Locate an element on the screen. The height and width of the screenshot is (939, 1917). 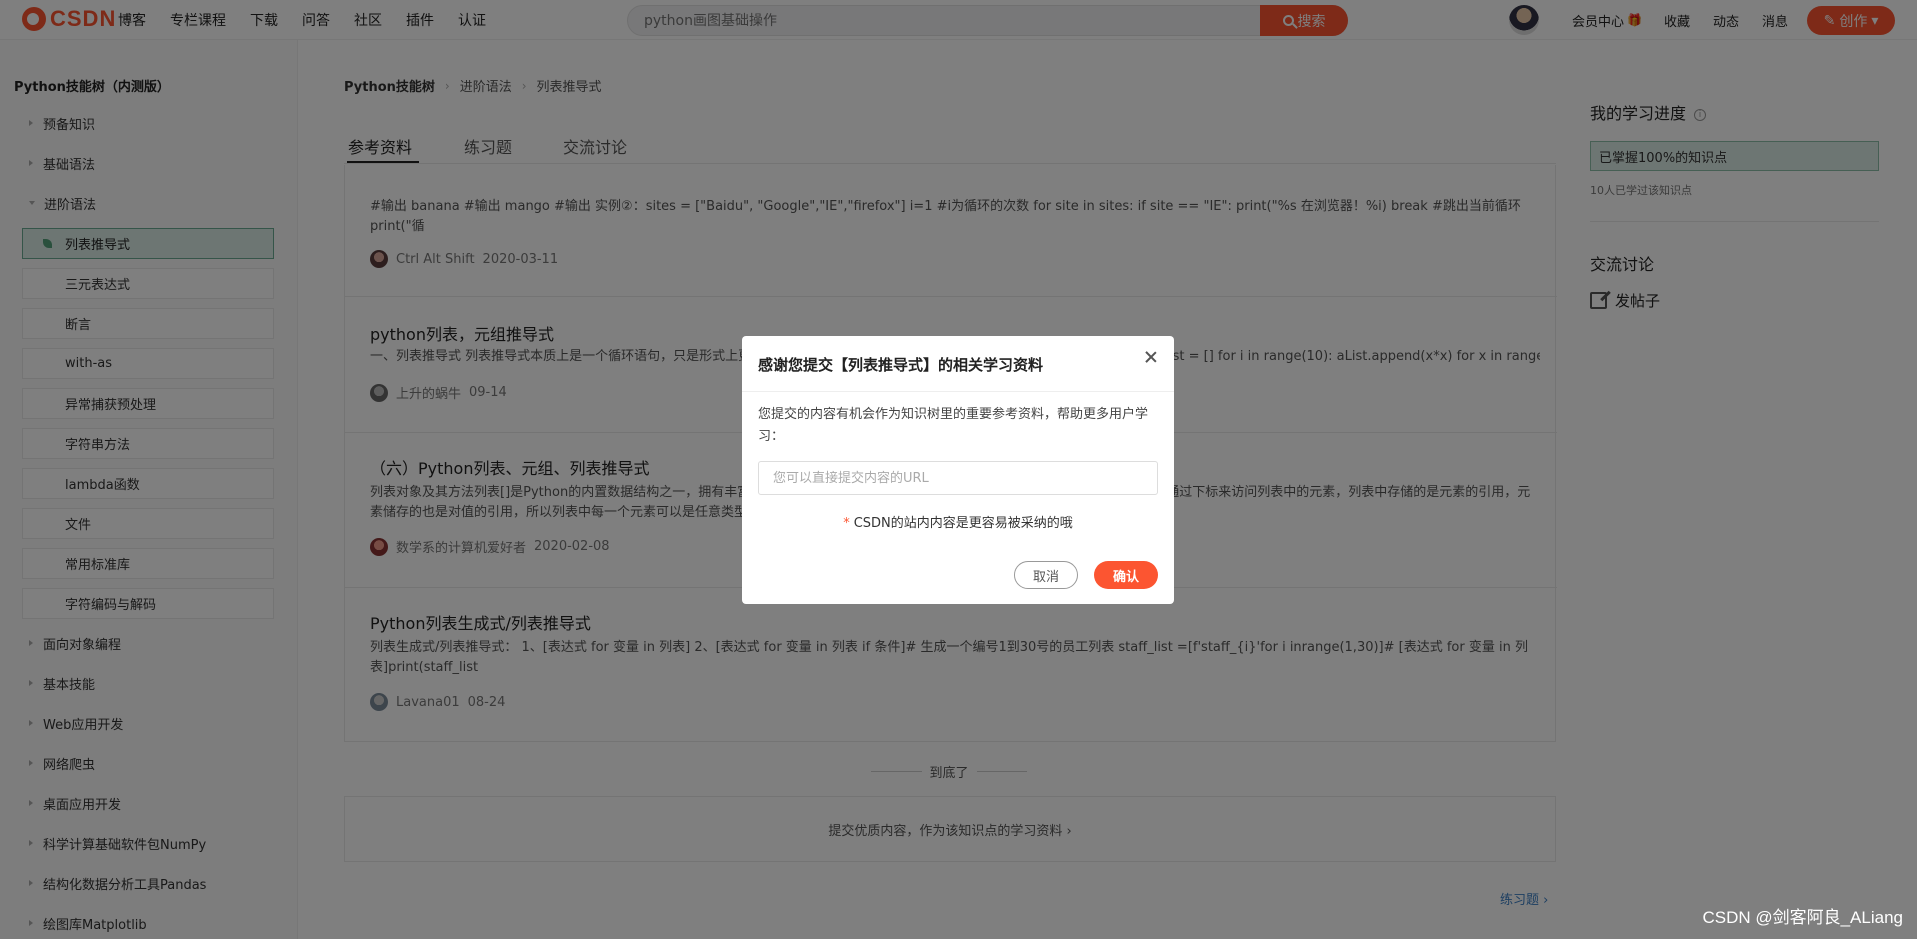
dialog-note-text: CSDN的站内内容是更容易被采纳的哦 is located at coordinates (963, 523).